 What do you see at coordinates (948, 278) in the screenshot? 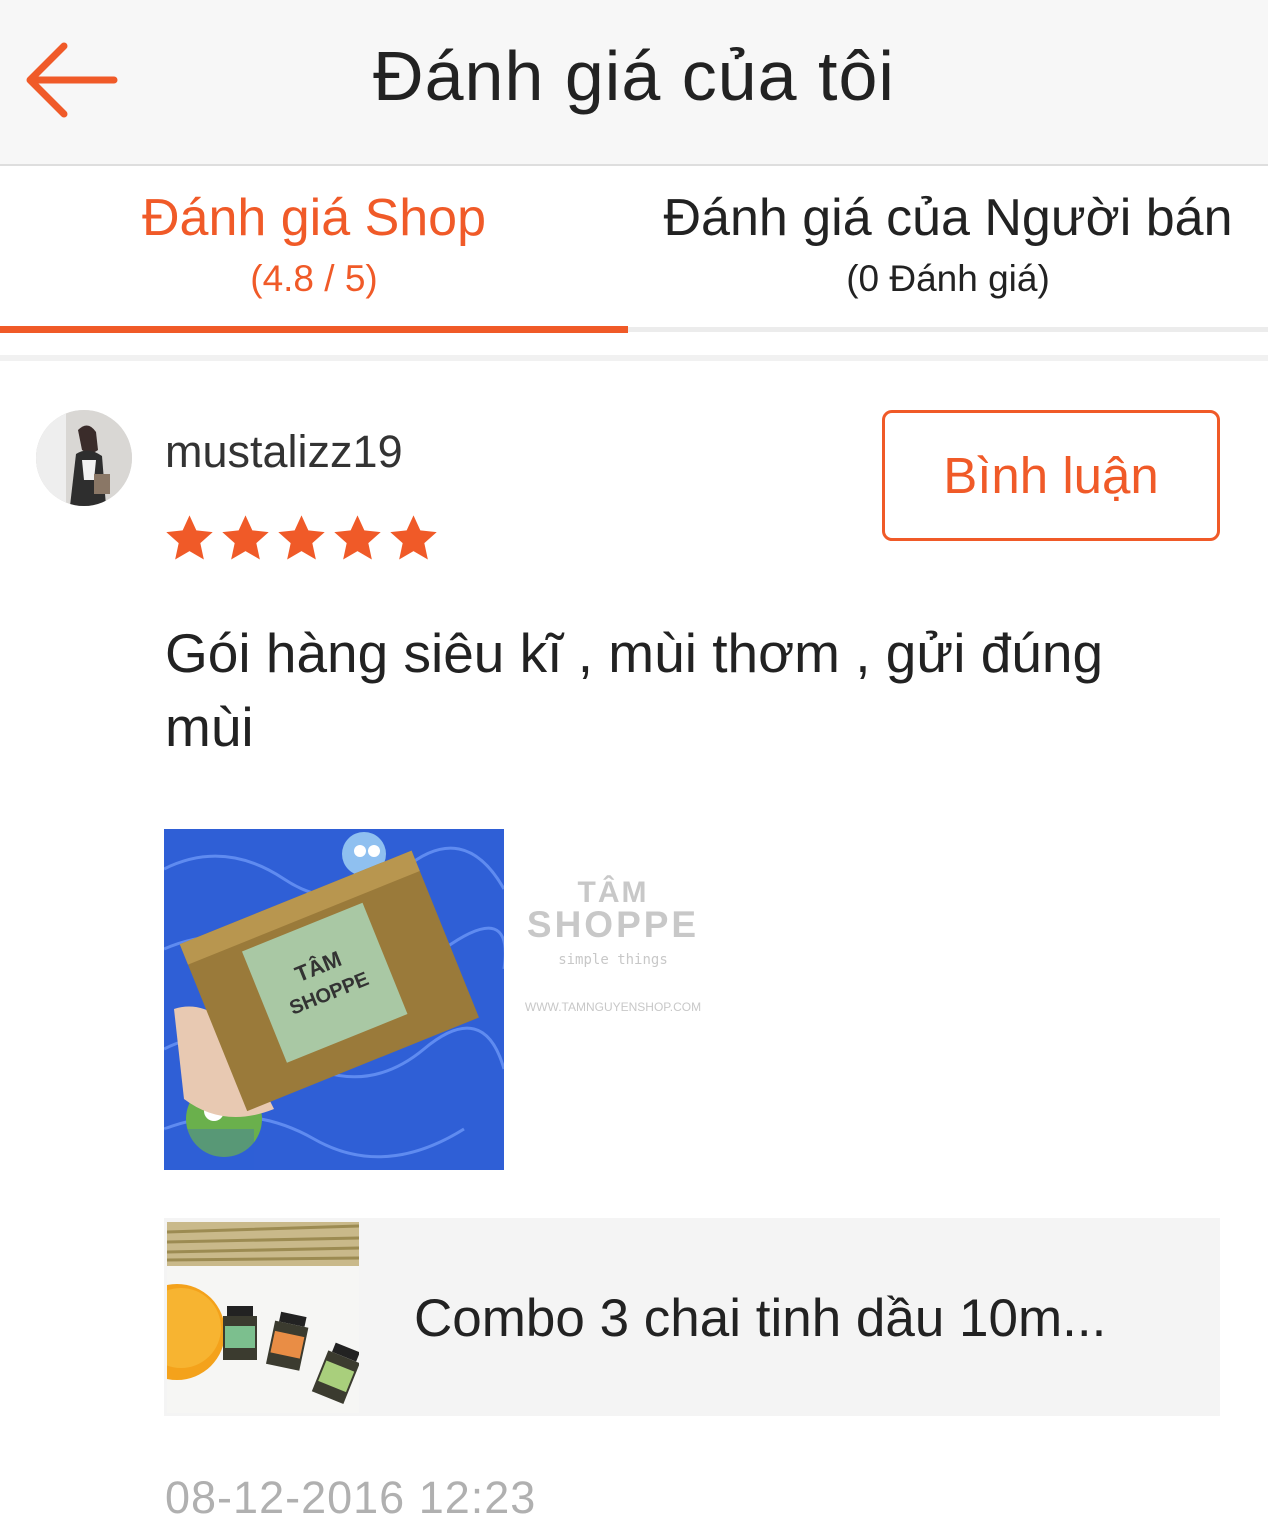
I see `tab-seller-count: (0 Đánh giá)` at bounding box center [948, 278].